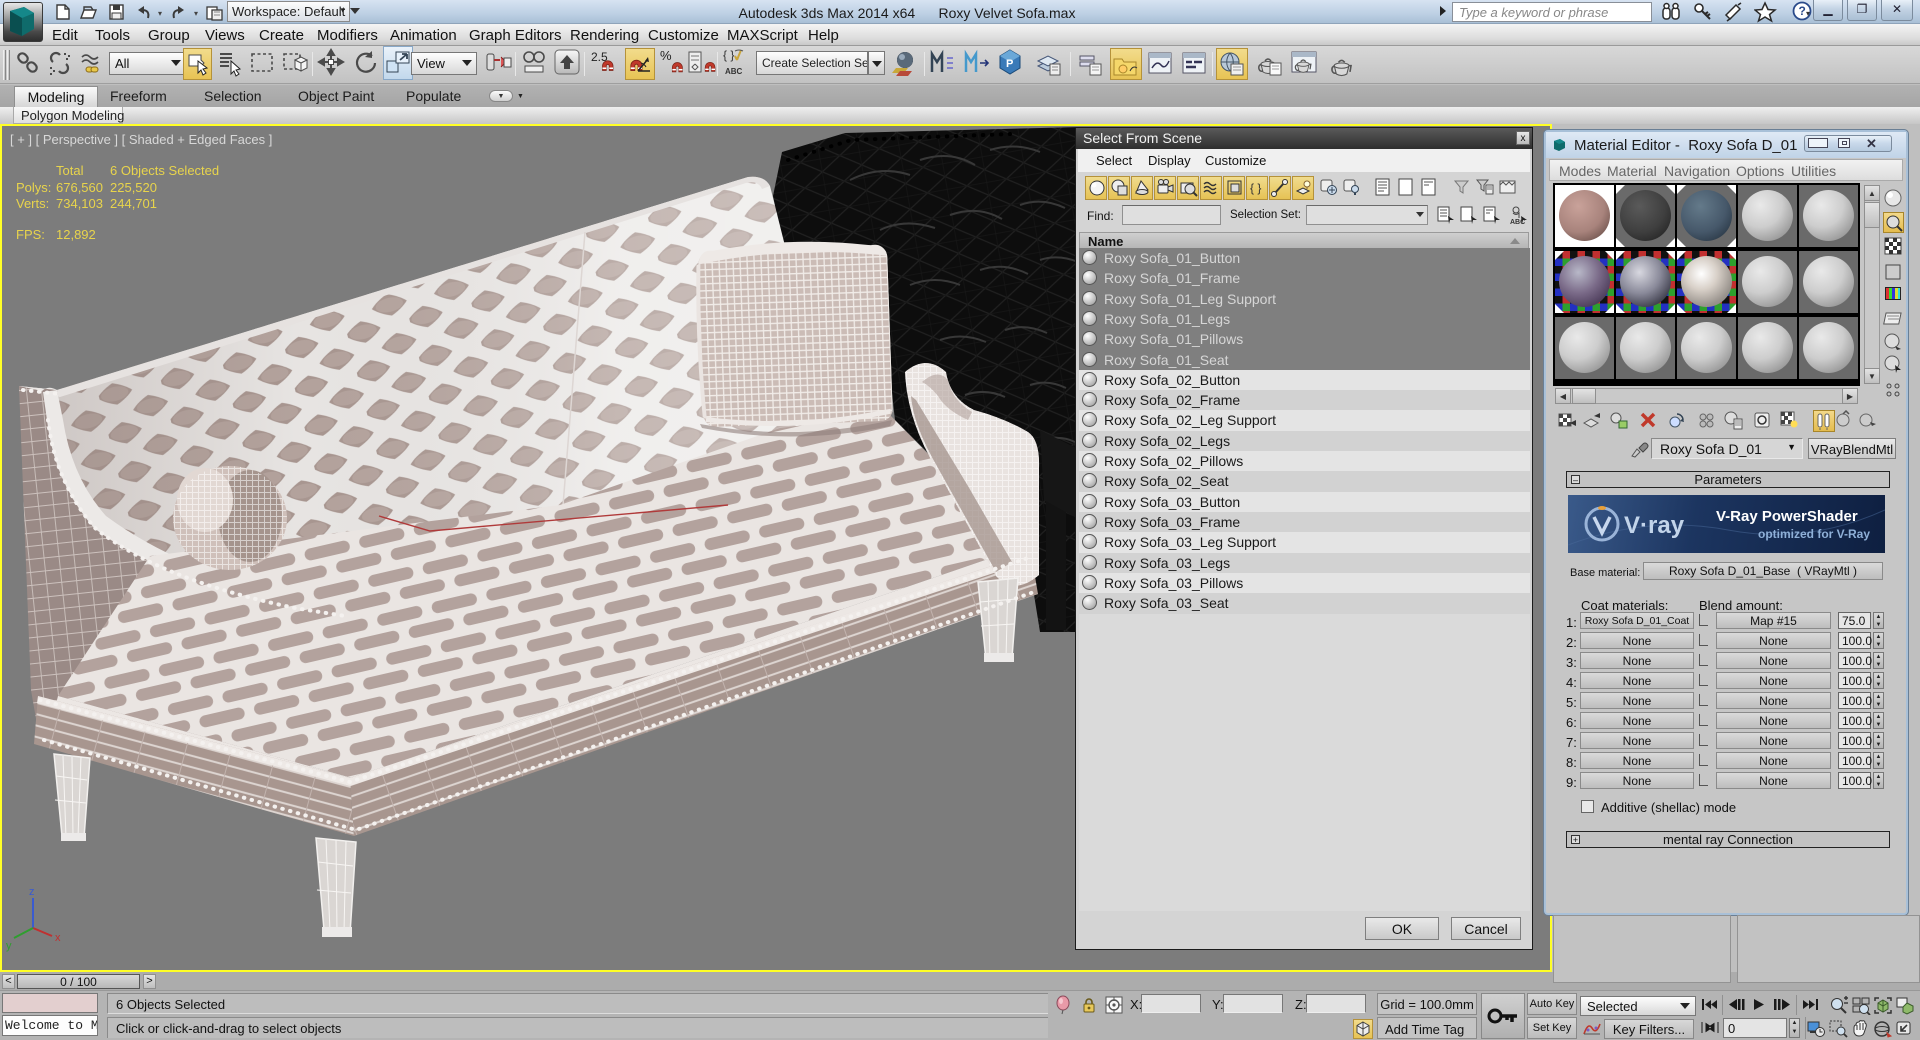 The height and width of the screenshot is (1040, 1920). I want to click on svg-text: V-Ray PowerShader, so click(1787, 516).